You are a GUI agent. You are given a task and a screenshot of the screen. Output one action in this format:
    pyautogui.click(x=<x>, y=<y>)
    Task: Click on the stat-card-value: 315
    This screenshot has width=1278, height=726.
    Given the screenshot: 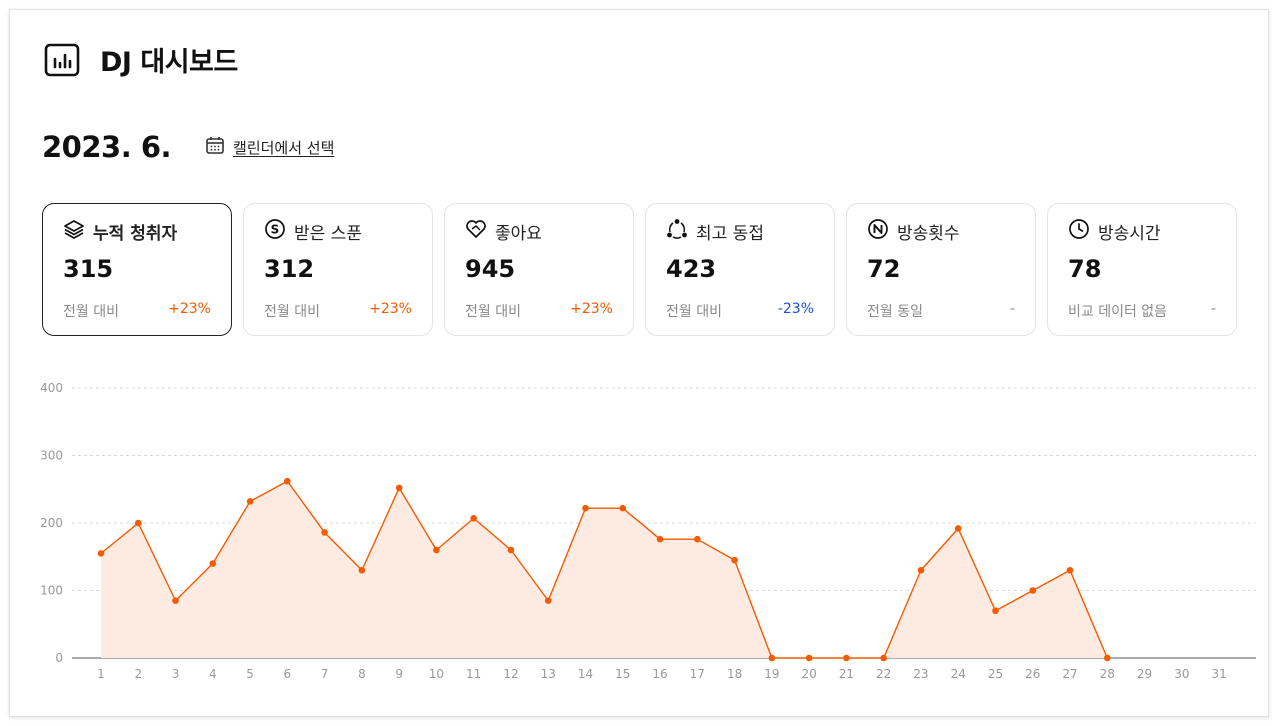 What is the action you would take?
    pyautogui.click(x=88, y=269)
    